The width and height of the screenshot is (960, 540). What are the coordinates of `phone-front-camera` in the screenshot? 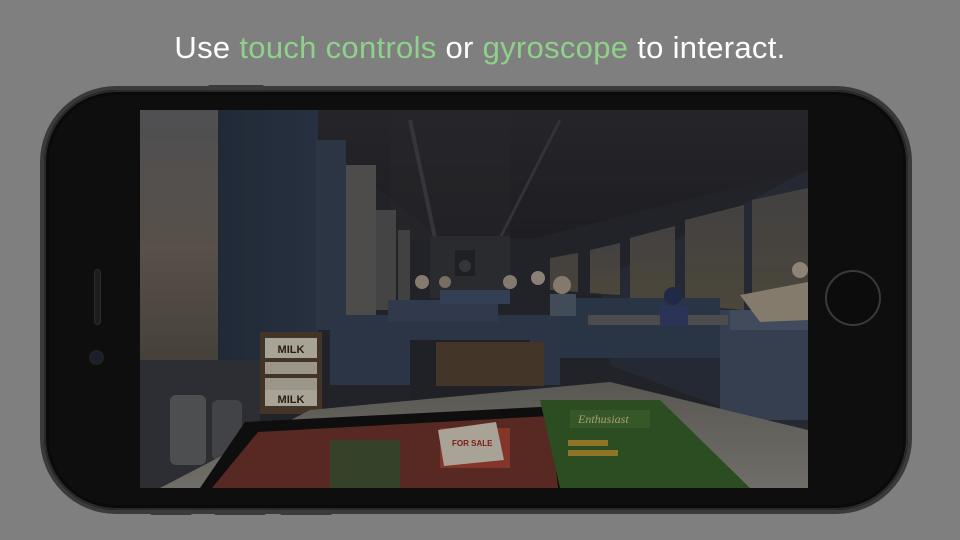 It's located at (96, 357).